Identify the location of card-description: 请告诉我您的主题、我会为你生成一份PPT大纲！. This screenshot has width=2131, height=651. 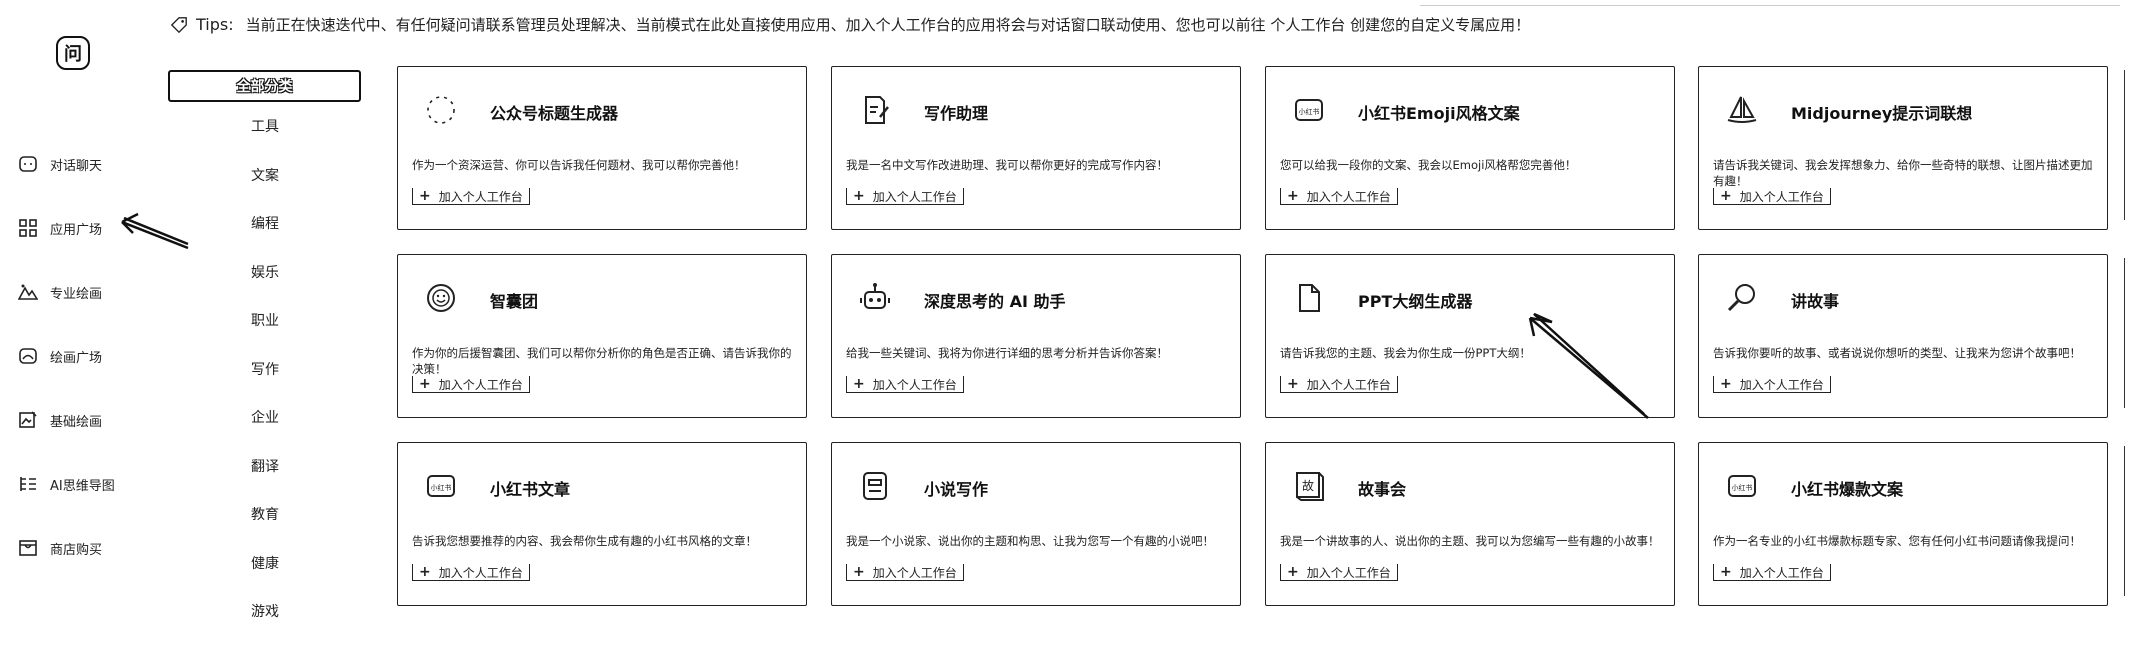
(1405, 353).